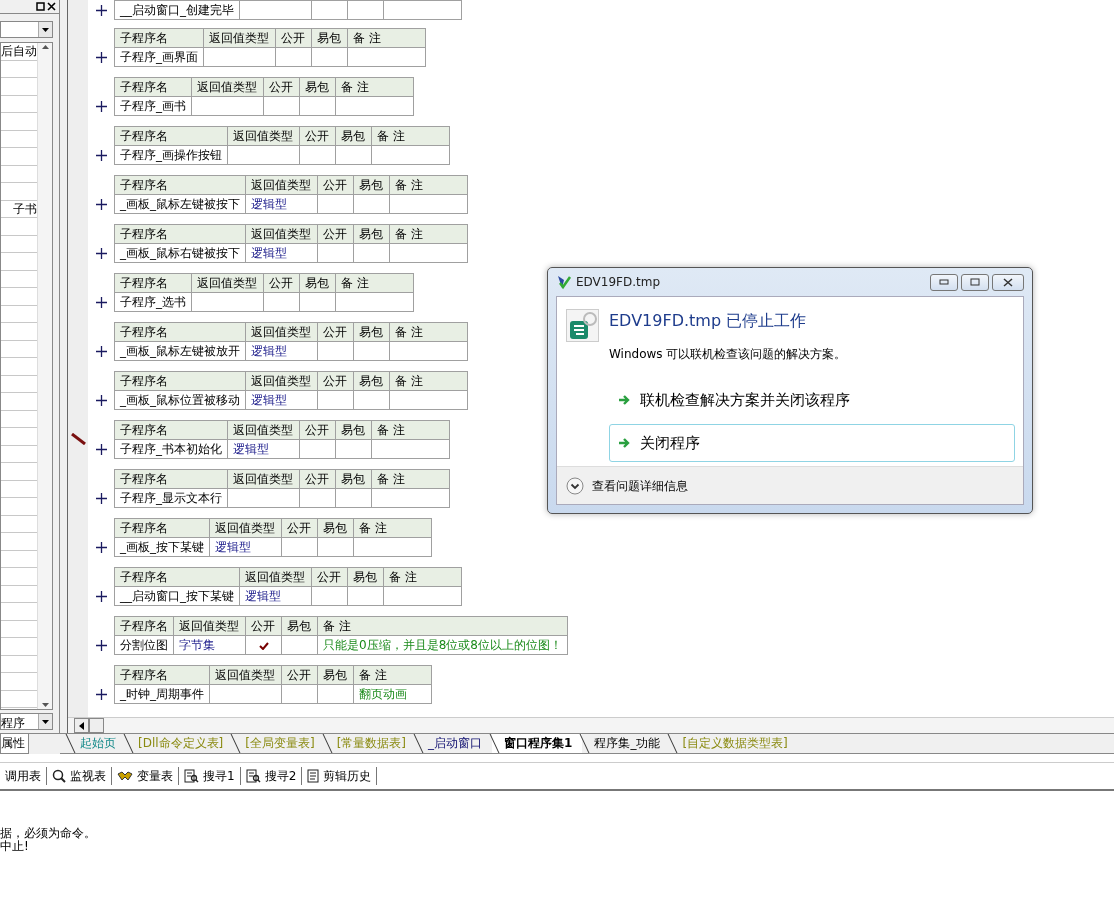 The image size is (1114, 915). What do you see at coordinates (81, 725) in the screenshot?
I see `scroll-left-button` at bounding box center [81, 725].